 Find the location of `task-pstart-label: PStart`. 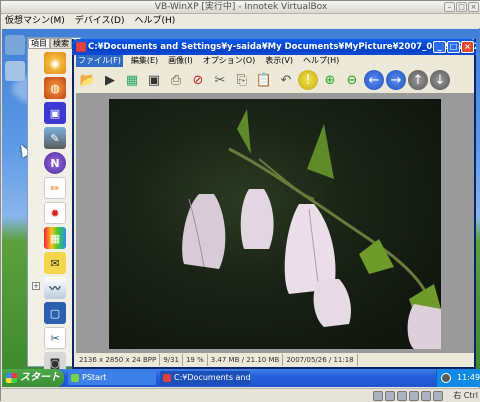

task-pstart-label: PStart is located at coordinates (94, 377).